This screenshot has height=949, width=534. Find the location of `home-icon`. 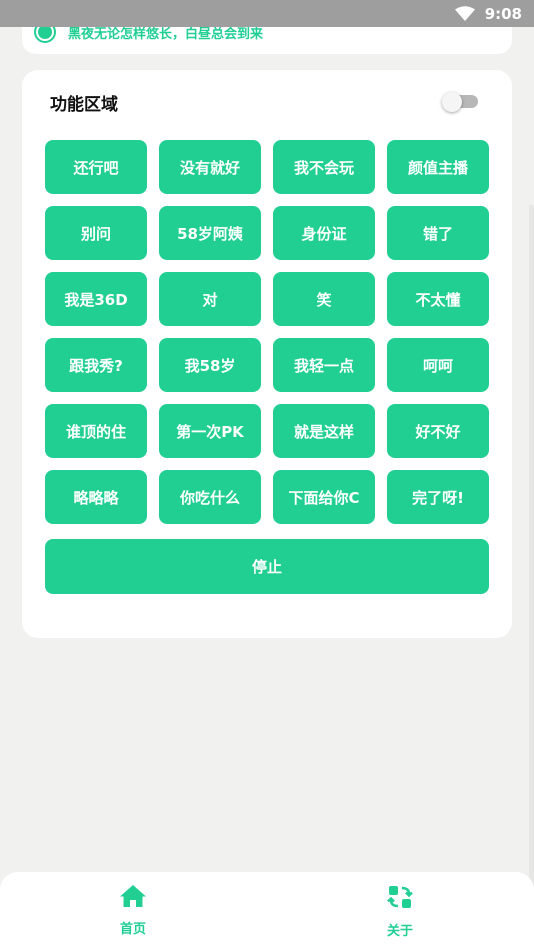

home-icon is located at coordinates (133, 898).